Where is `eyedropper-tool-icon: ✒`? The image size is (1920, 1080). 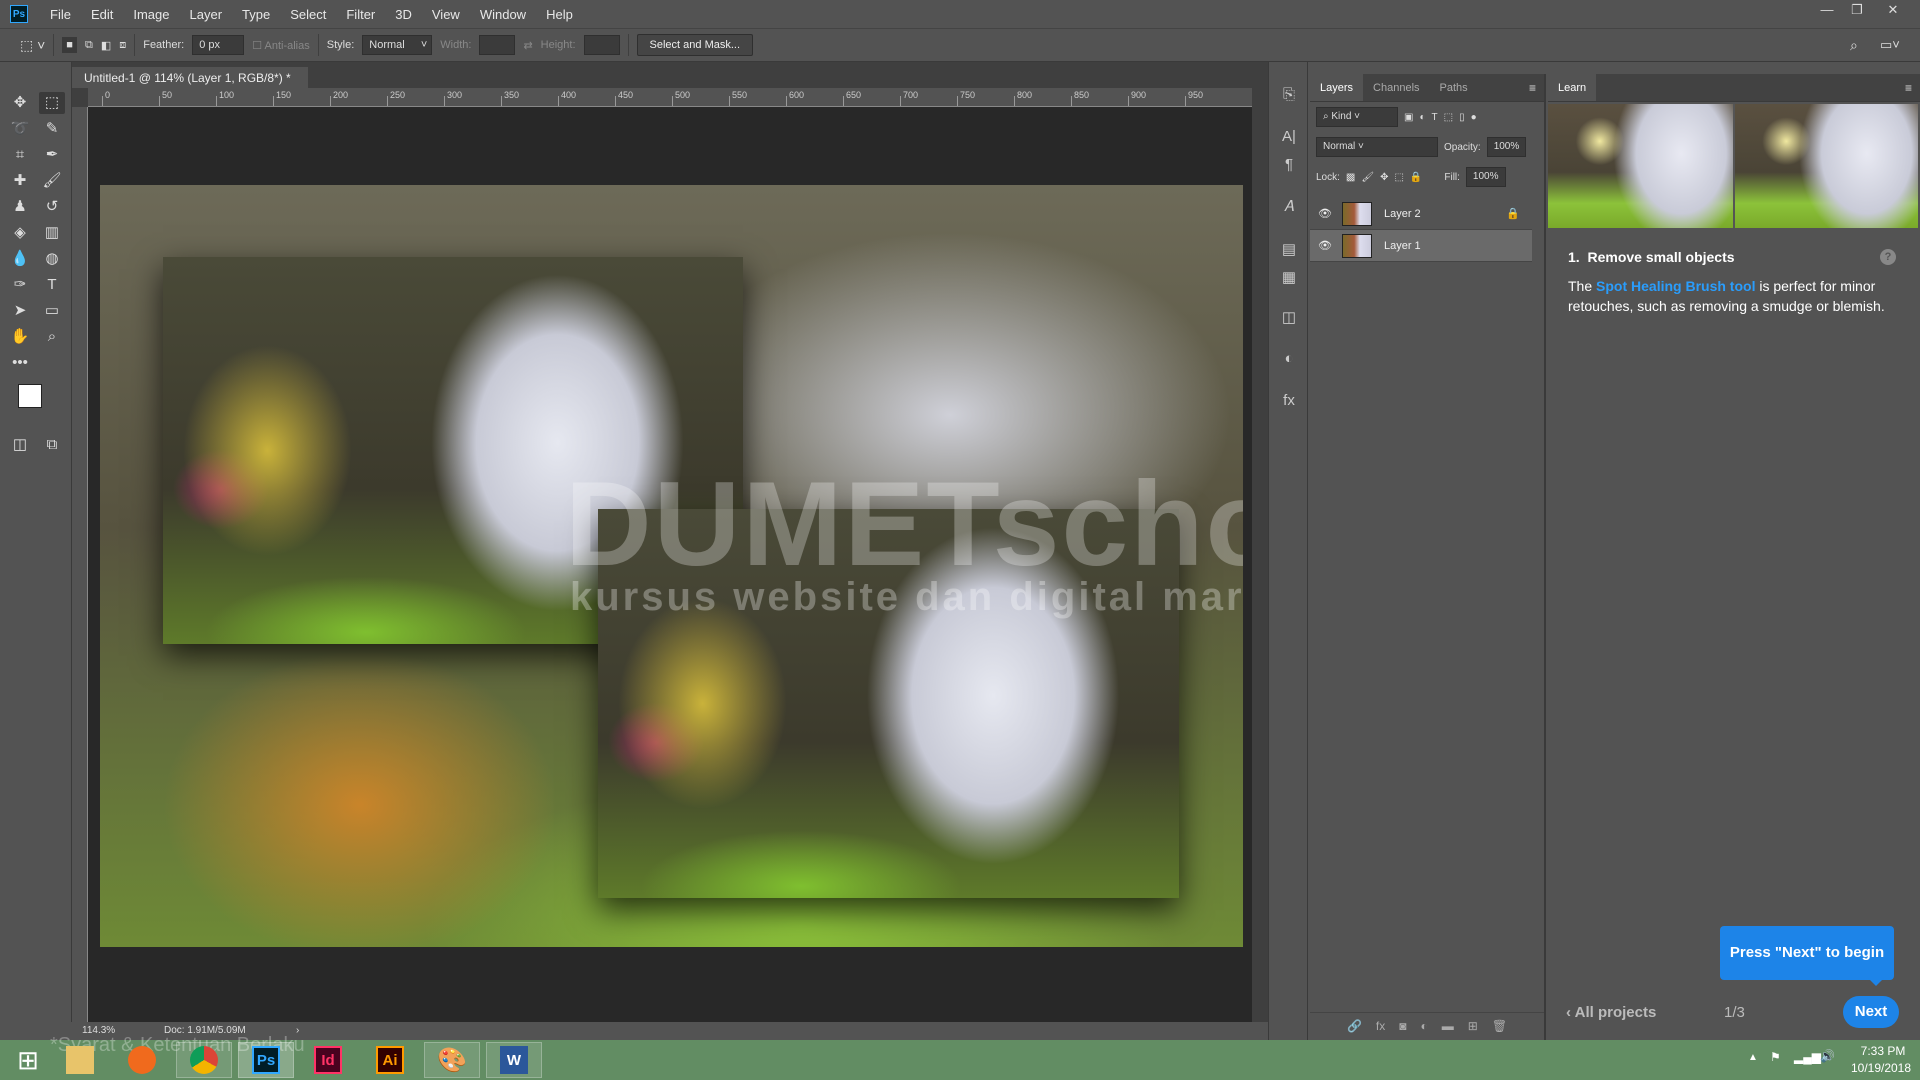 eyedropper-tool-icon: ✒ is located at coordinates (52, 155).